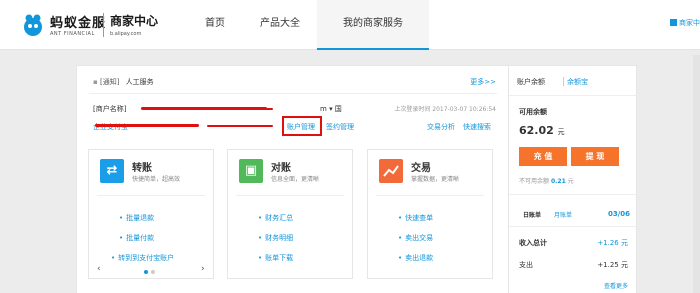 The image size is (700, 293). What do you see at coordinates (280, 25) in the screenshot?
I see `nav-products: 产品大全` at bounding box center [280, 25].